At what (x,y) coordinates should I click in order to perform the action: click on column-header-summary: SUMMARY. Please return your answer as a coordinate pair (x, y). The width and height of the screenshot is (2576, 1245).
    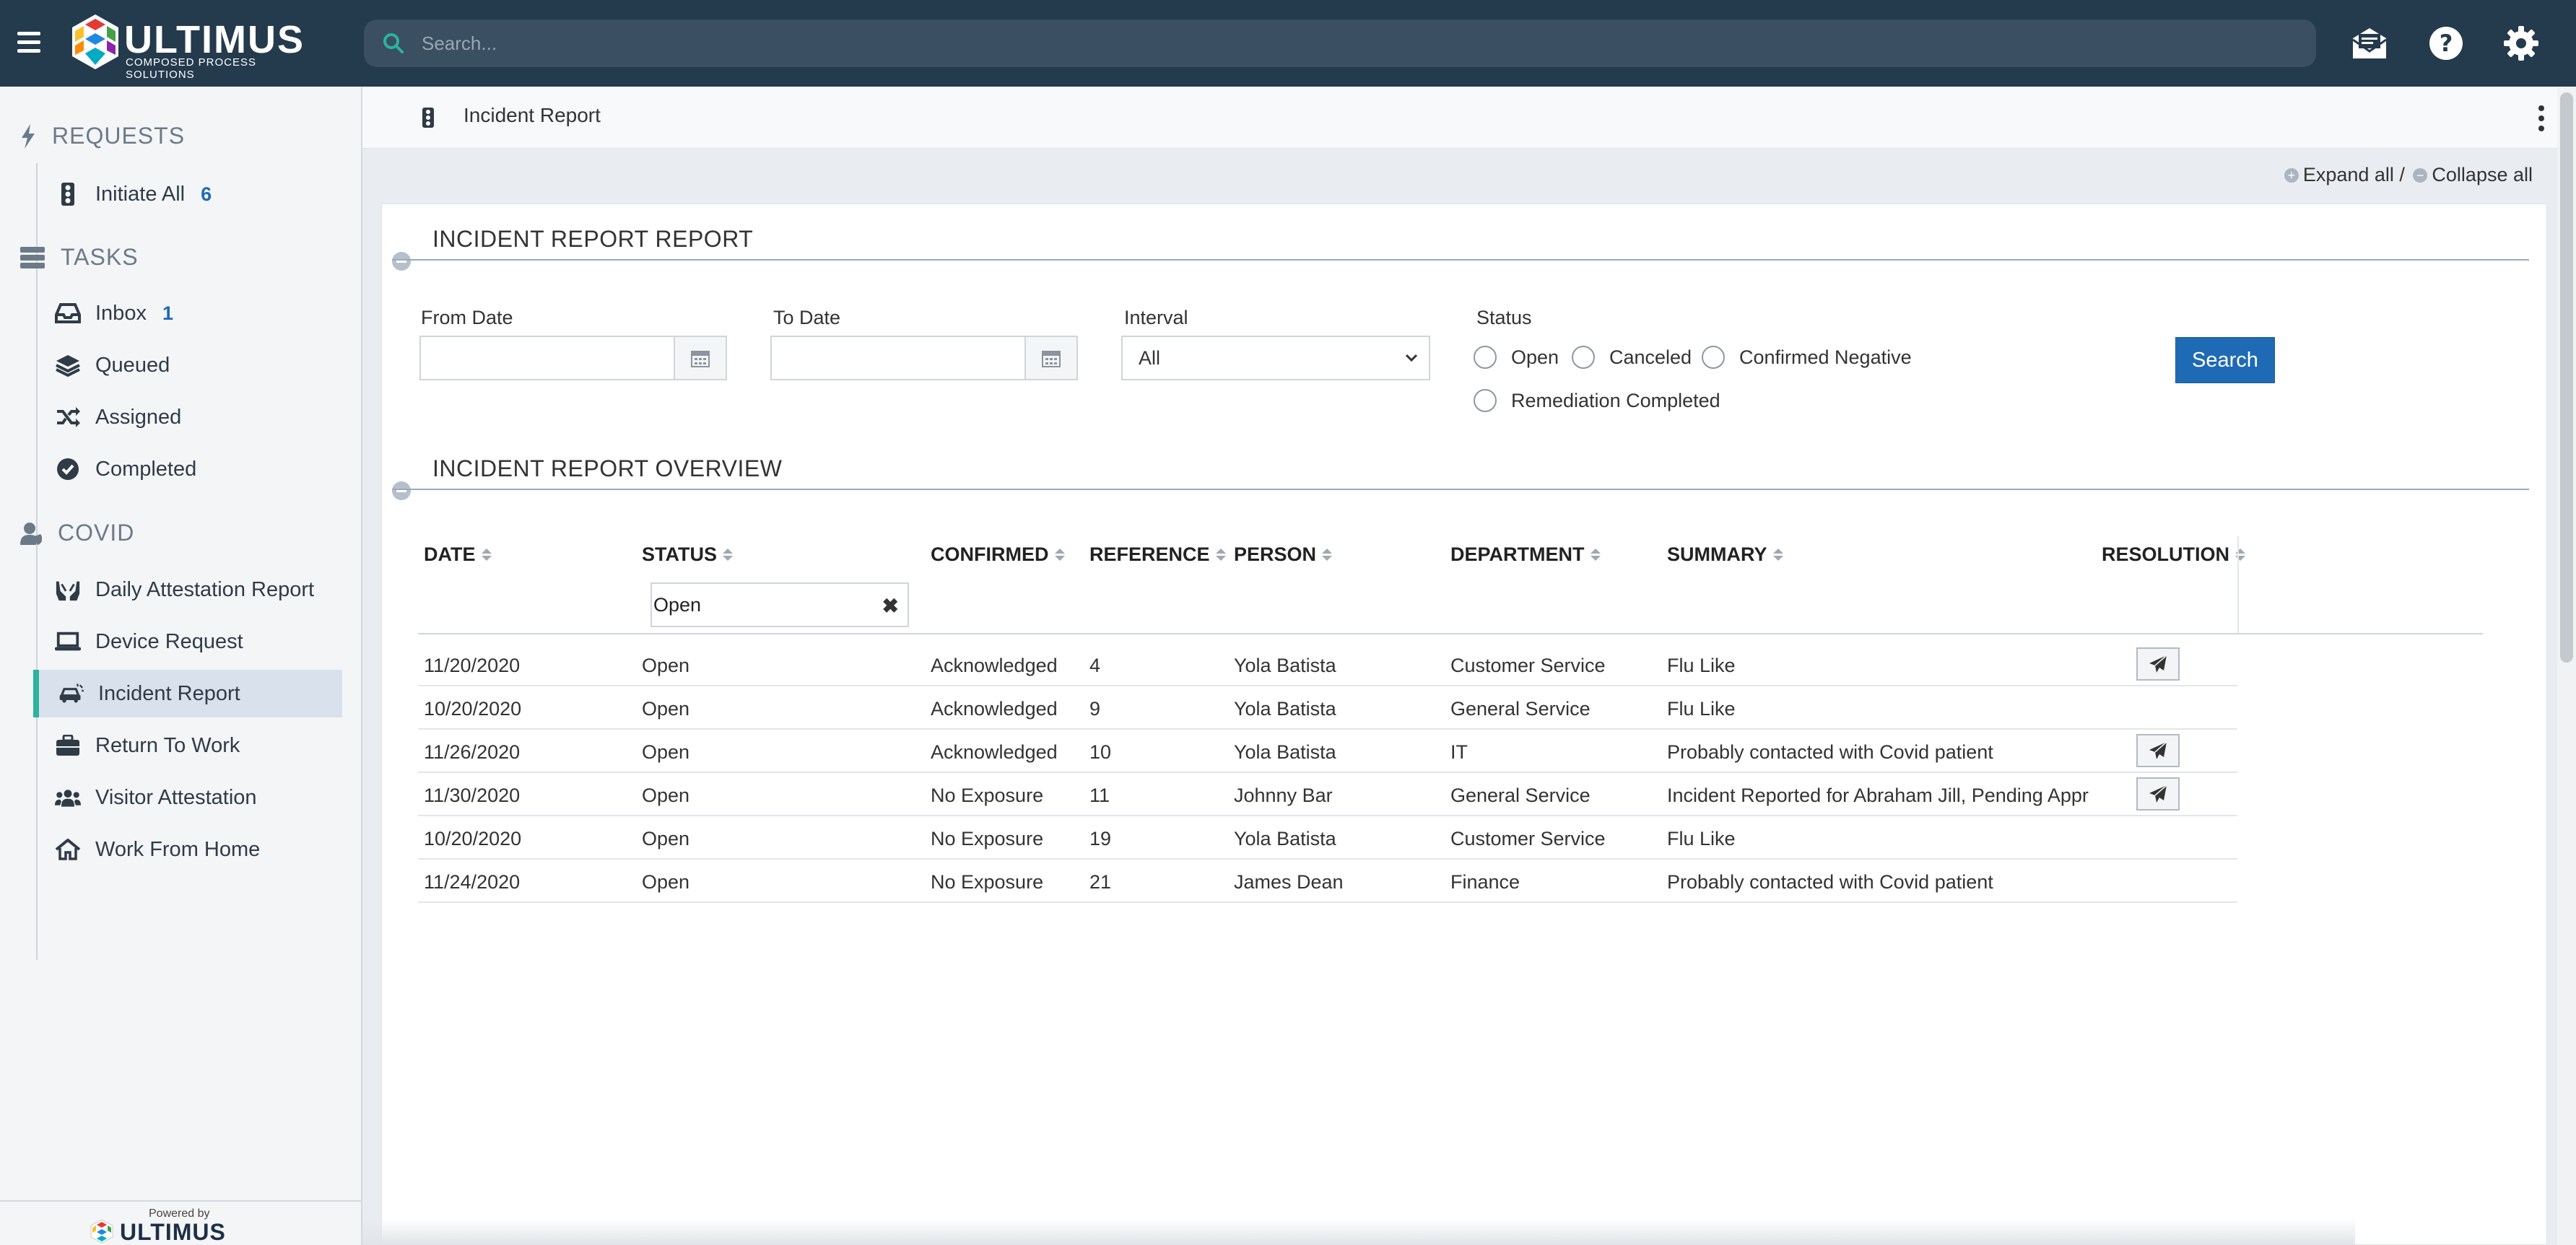
    Looking at the image, I should click on (1725, 554).